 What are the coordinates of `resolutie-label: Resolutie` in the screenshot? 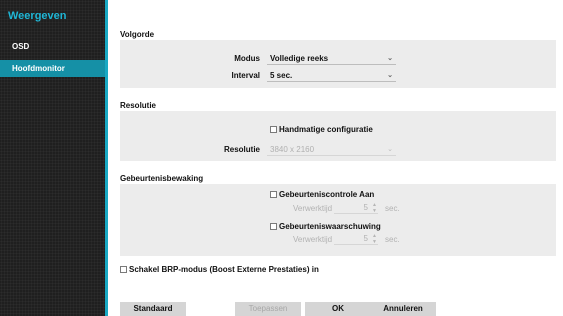 It's located at (241, 149).